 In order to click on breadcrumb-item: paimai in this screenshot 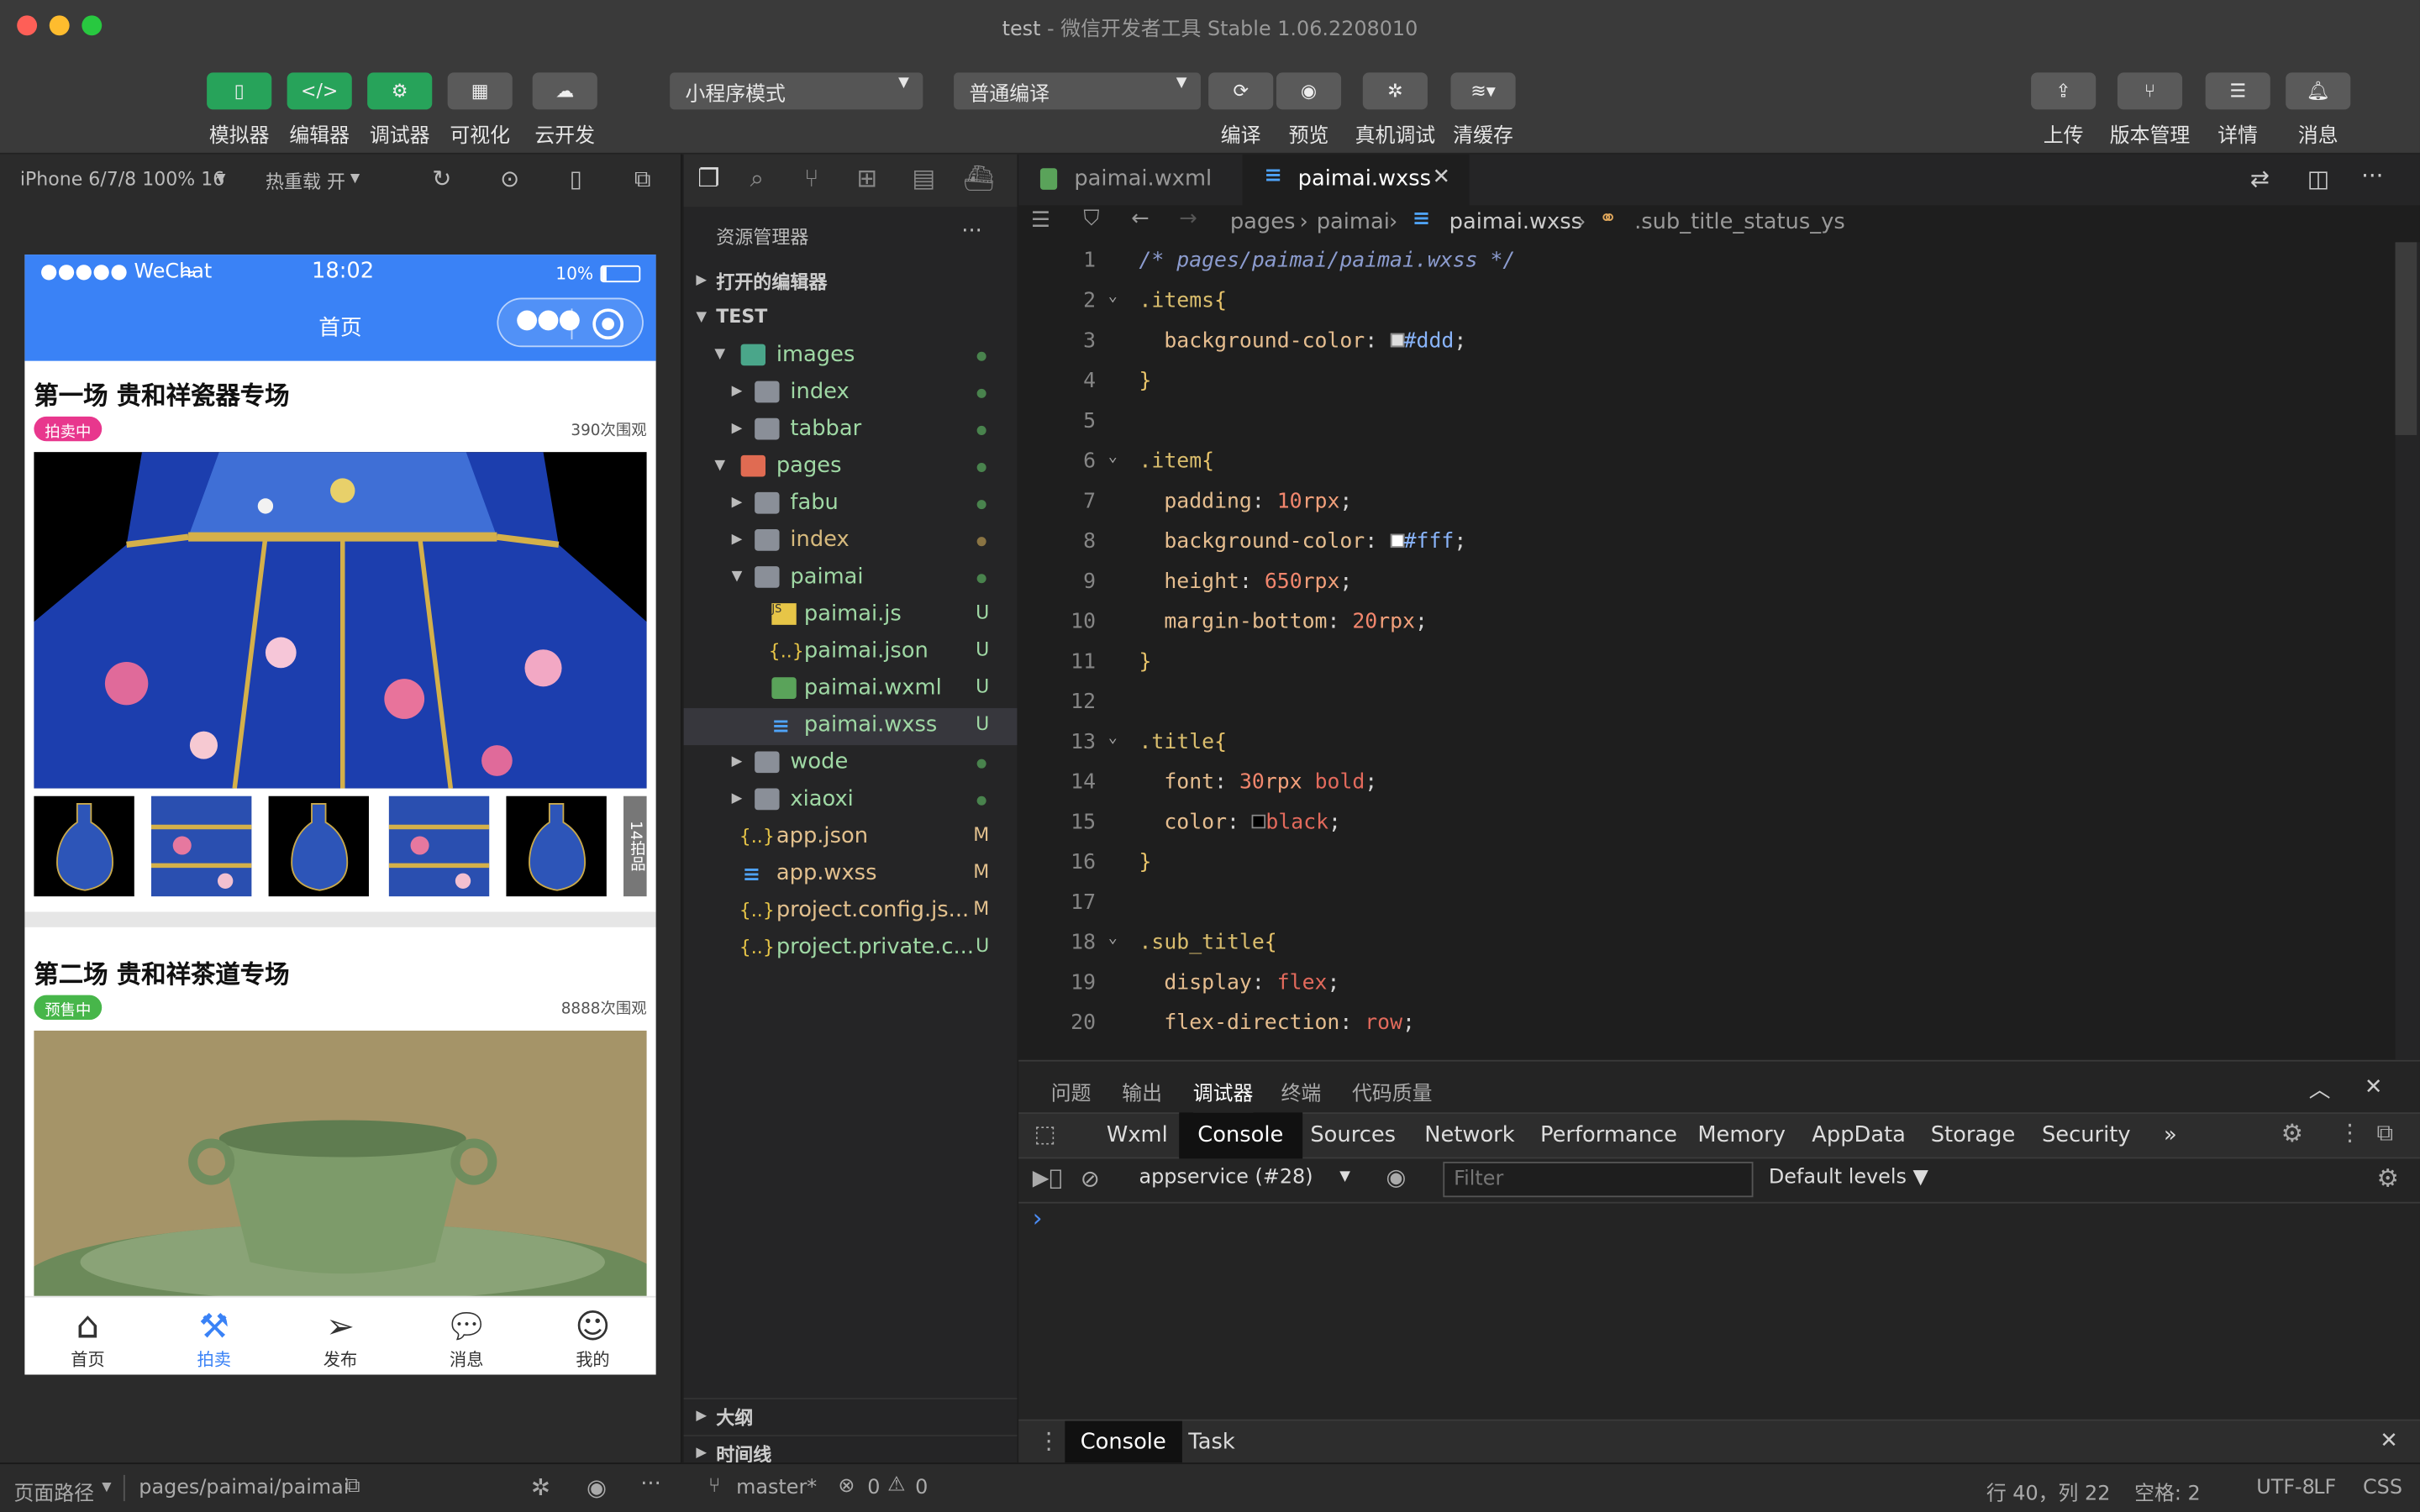, I will do `click(1353, 222)`.